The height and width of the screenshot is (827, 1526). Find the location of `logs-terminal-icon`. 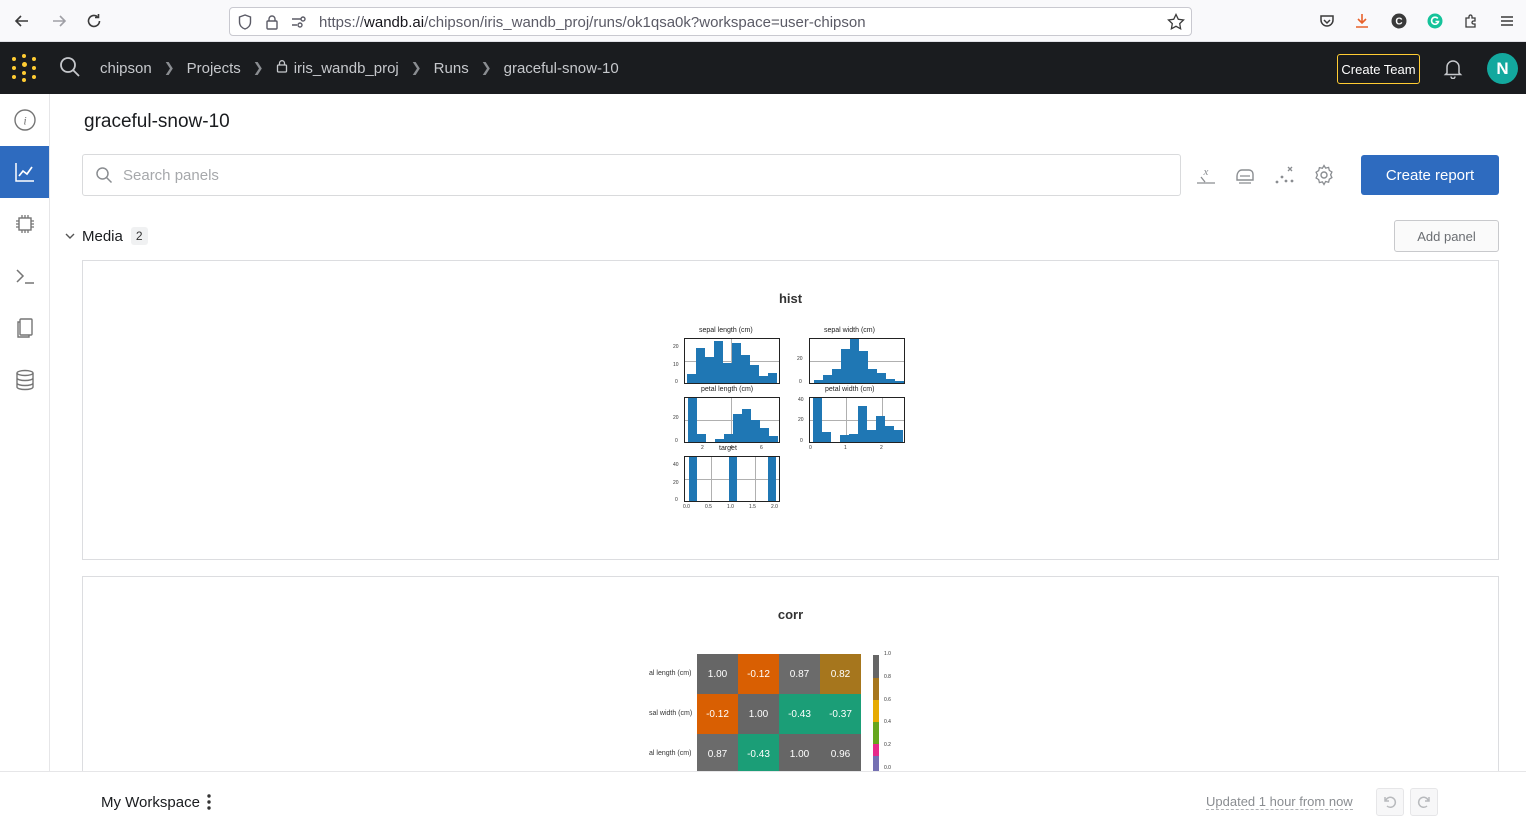

logs-terminal-icon is located at coordinates (24, 276).